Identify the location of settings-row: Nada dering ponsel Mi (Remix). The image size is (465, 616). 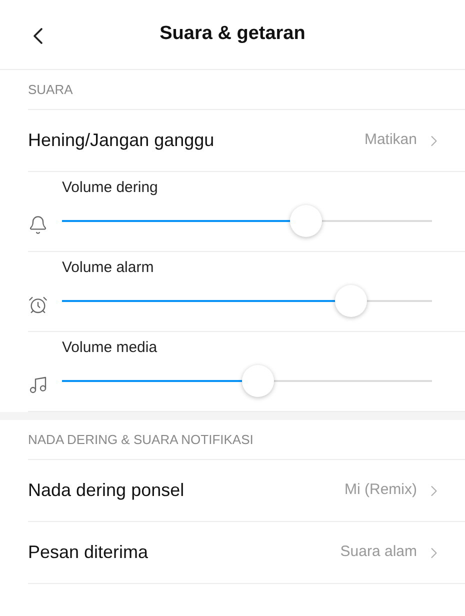
(246, 491).